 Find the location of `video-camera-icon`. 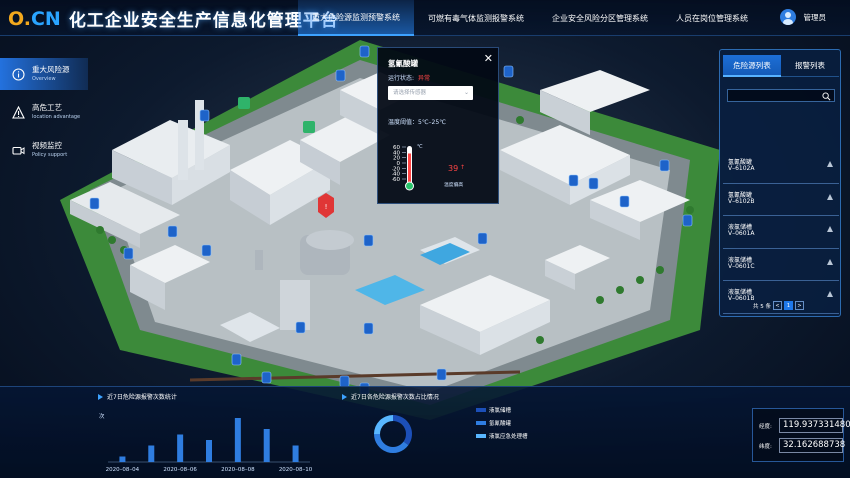

video-camera-icon is located at coordinates (18, 150).